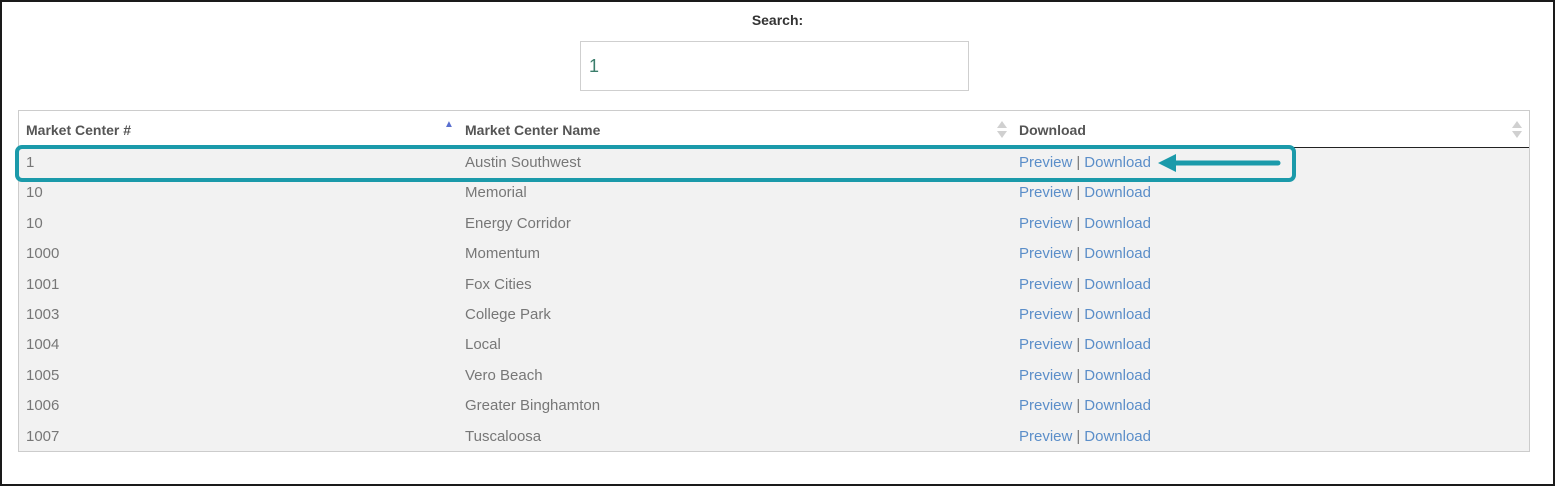  I want to click on column-header-label: Download, so click(1052, 130).